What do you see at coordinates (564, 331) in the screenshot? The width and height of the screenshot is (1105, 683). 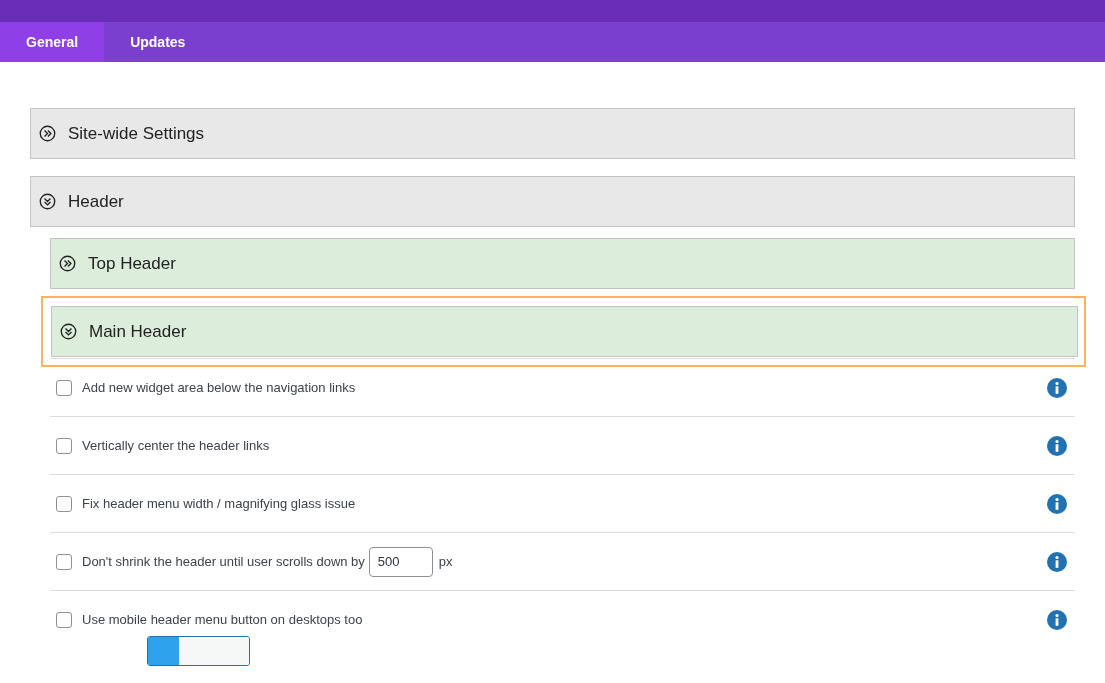 I see `accordion-header: Main Header` at bounding box center [564, 331].